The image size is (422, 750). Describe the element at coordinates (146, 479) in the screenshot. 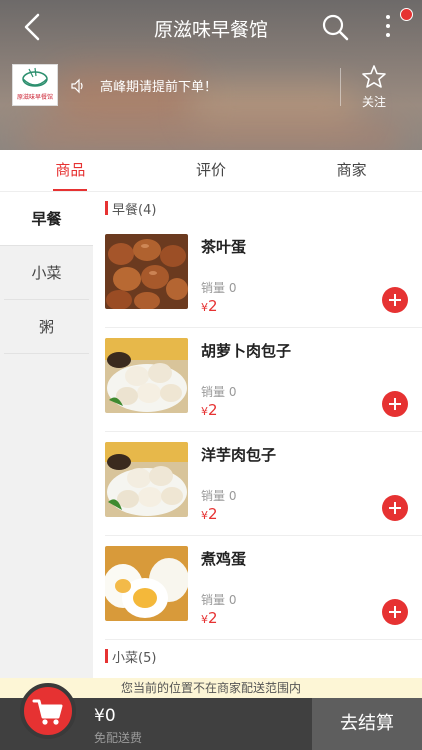

I see `potato-pork-bun-image` at that location.